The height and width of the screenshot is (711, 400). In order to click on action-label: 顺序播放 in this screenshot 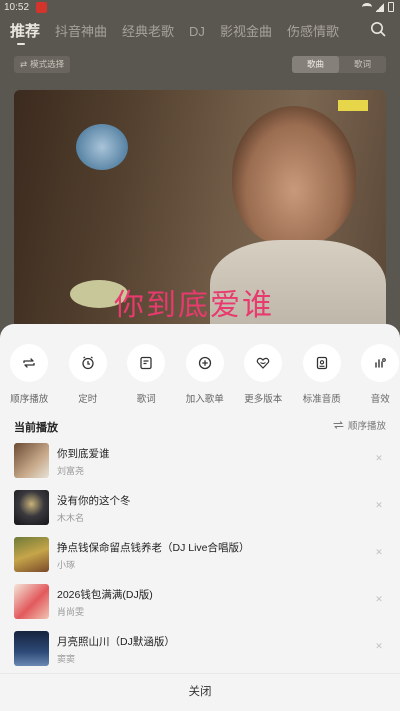, I will do `click(29, 399)`.